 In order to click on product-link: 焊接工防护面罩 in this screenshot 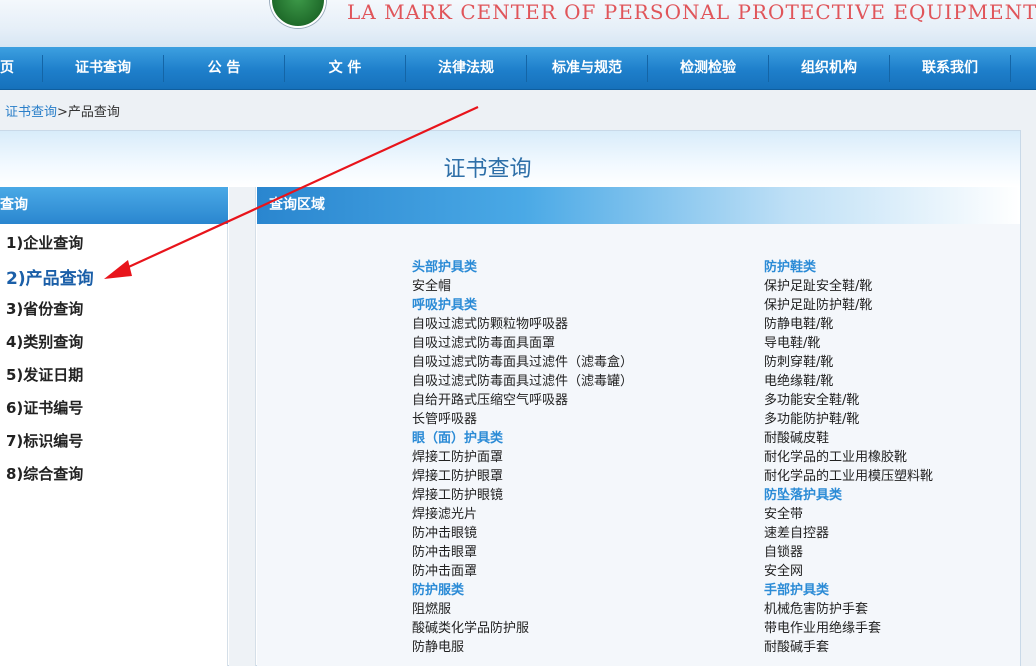, I will do `click(457, 457)`.